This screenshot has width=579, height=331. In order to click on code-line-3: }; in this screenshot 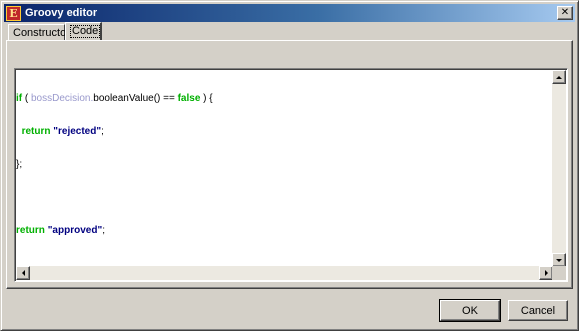, I will do `click(114, 164)`.